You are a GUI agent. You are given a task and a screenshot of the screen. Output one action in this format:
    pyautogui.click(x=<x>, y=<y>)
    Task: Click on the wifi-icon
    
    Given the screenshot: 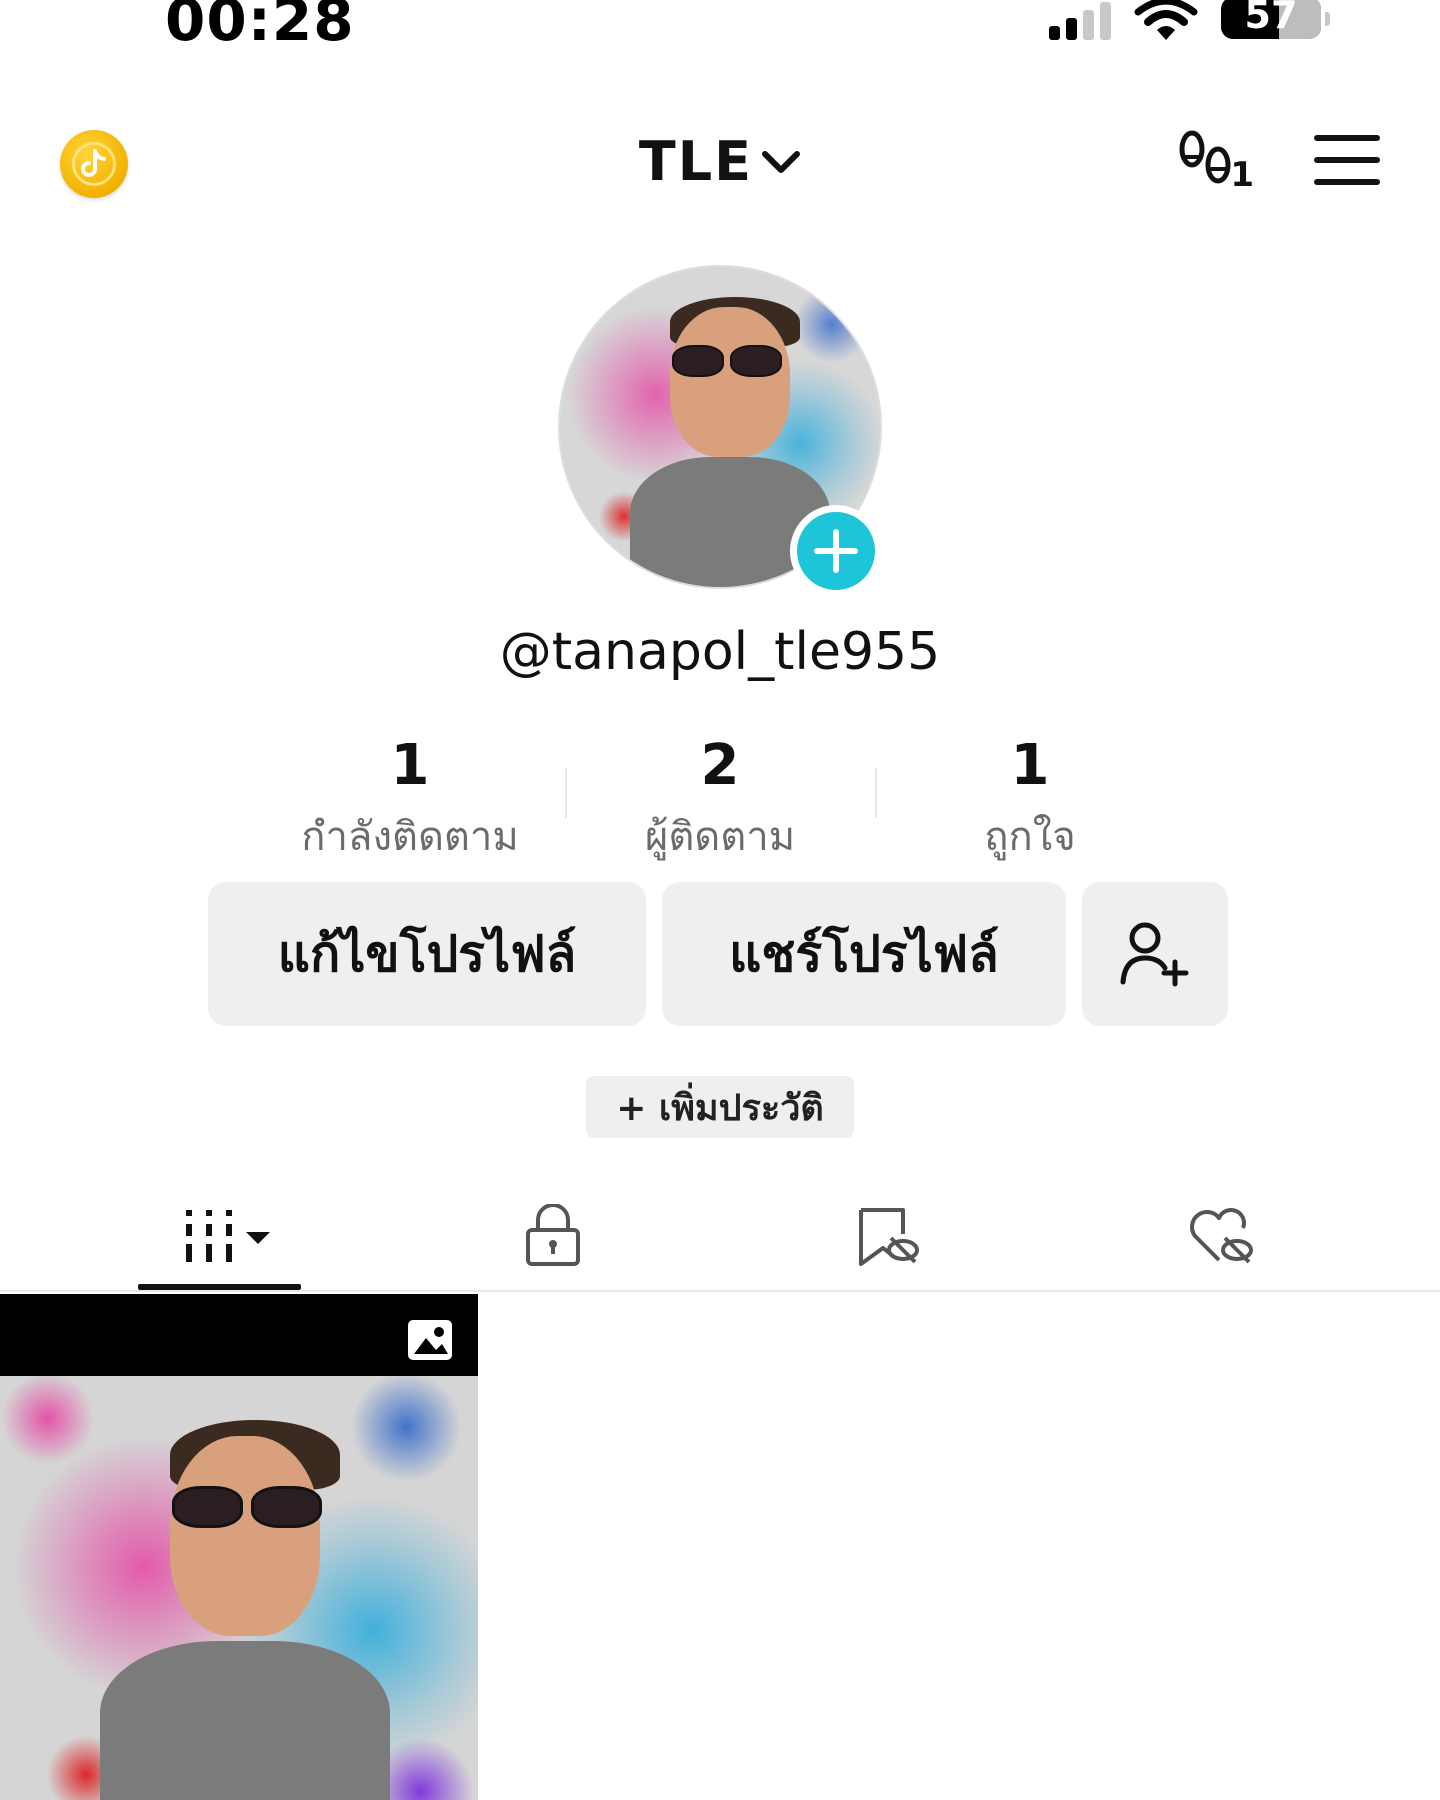 What is the action you would take?
    pyautogui.click(x=1166, y=20)
    